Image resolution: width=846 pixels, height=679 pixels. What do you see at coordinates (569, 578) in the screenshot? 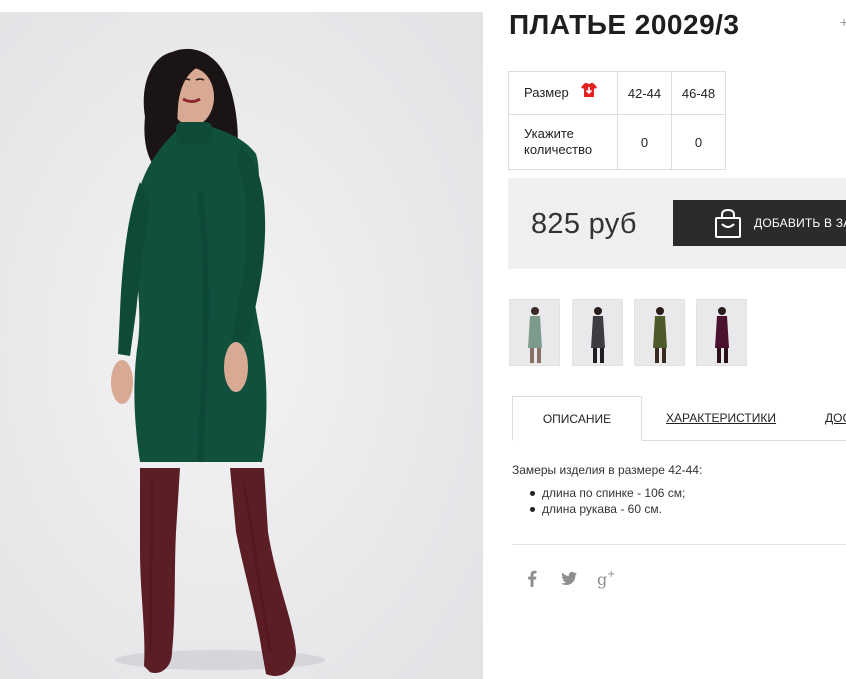
I see `twitter-icon` at bounding box center [569, 578].